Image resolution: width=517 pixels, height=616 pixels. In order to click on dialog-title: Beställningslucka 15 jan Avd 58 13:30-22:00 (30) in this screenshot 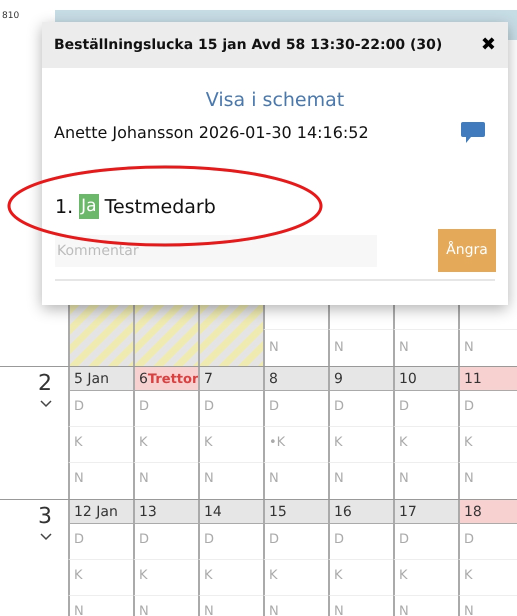, I will do `click(248, 45)`.